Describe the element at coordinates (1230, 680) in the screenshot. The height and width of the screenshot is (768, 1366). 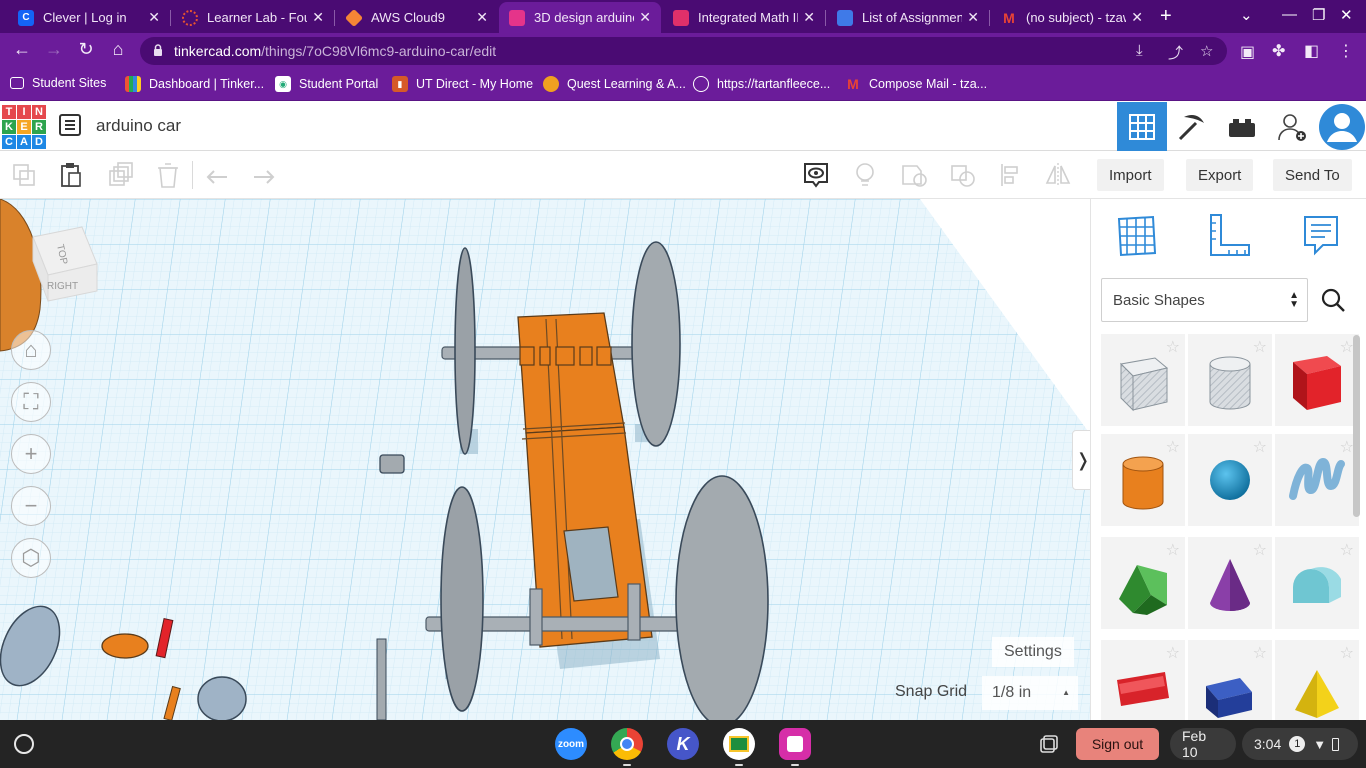
I see `shape-half-sphere: ☆` at that location.